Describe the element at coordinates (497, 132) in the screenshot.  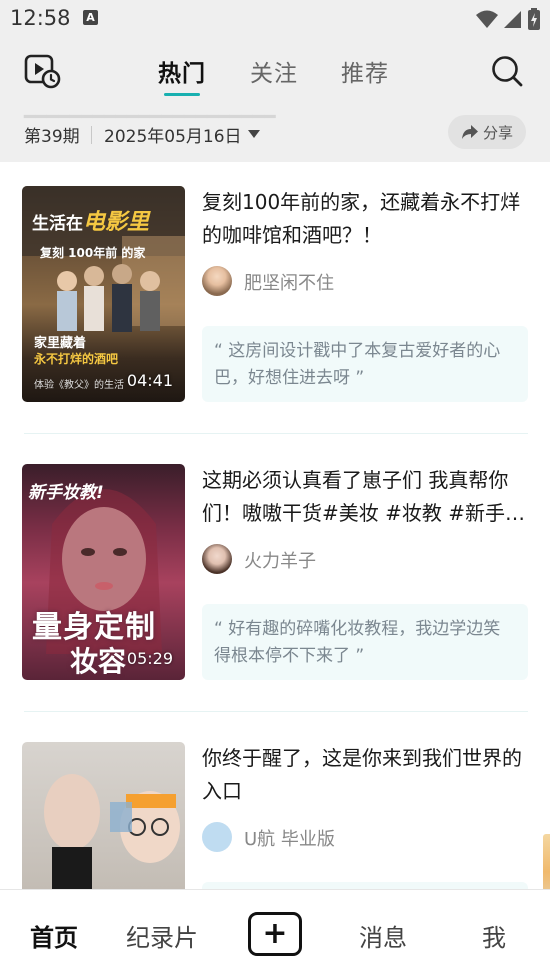
I see `share-label: 分享` at that location.